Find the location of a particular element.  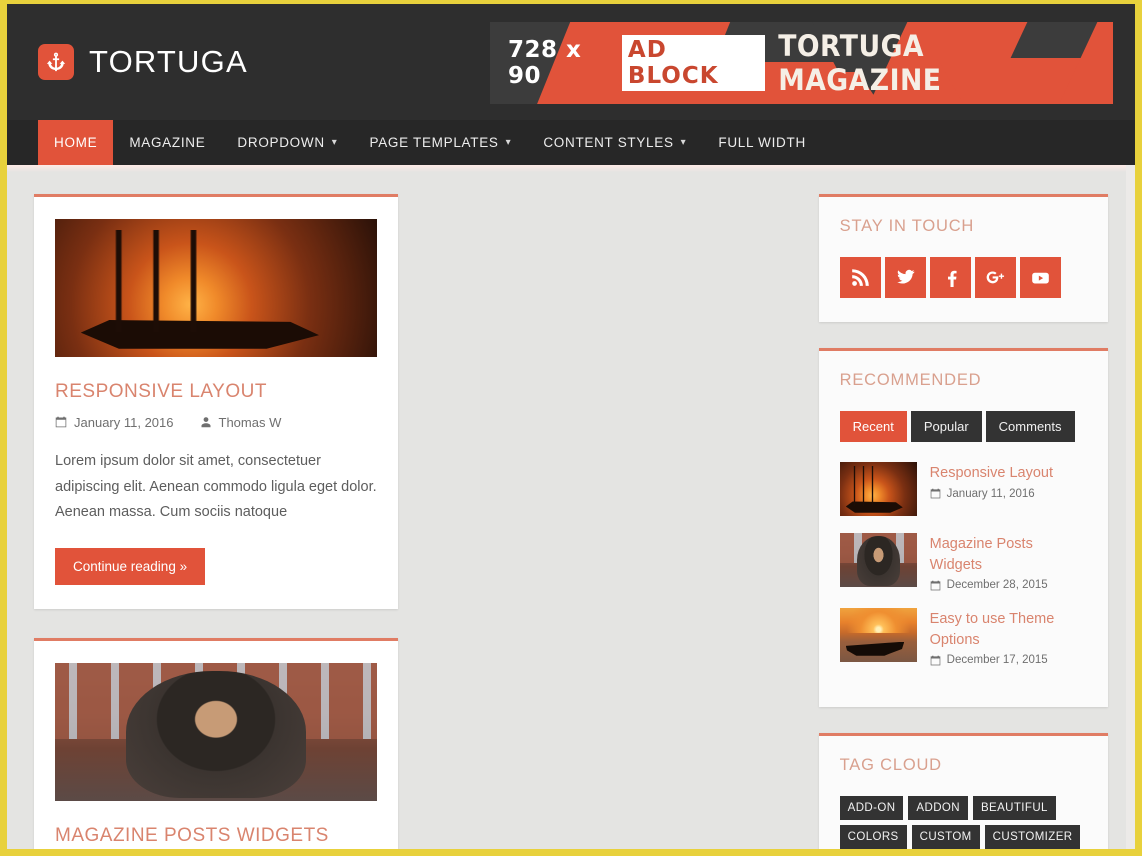

tag-item: ADD-ON is located at coordinates (871, 808).